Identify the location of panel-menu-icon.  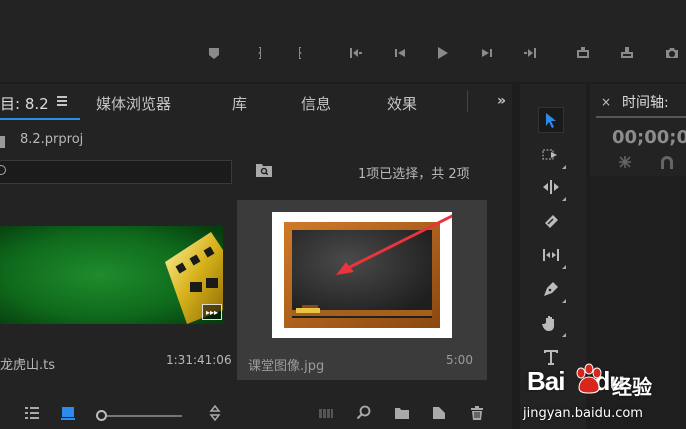
(62, 101).